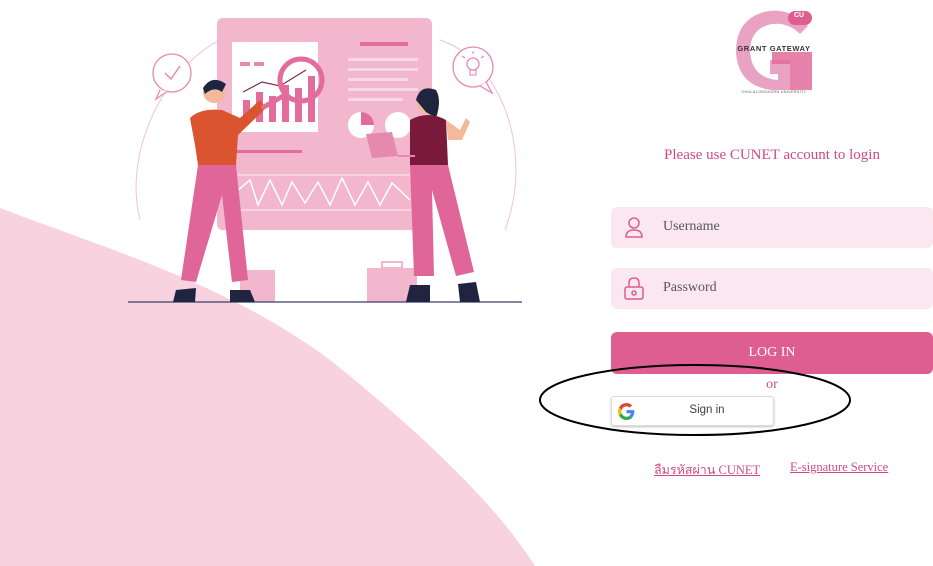 The image size is (933, 566). I want to click on forgot-password-link: ลืมรหัสผ่าน CUNET, so click(707, 470).